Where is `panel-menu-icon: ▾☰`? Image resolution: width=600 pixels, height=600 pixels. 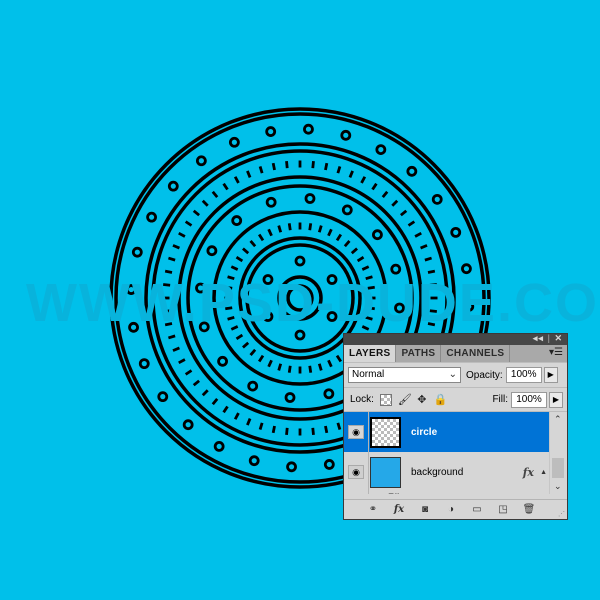 panel-menu-icon: ▾☰ is located at coordinates (556, 352).